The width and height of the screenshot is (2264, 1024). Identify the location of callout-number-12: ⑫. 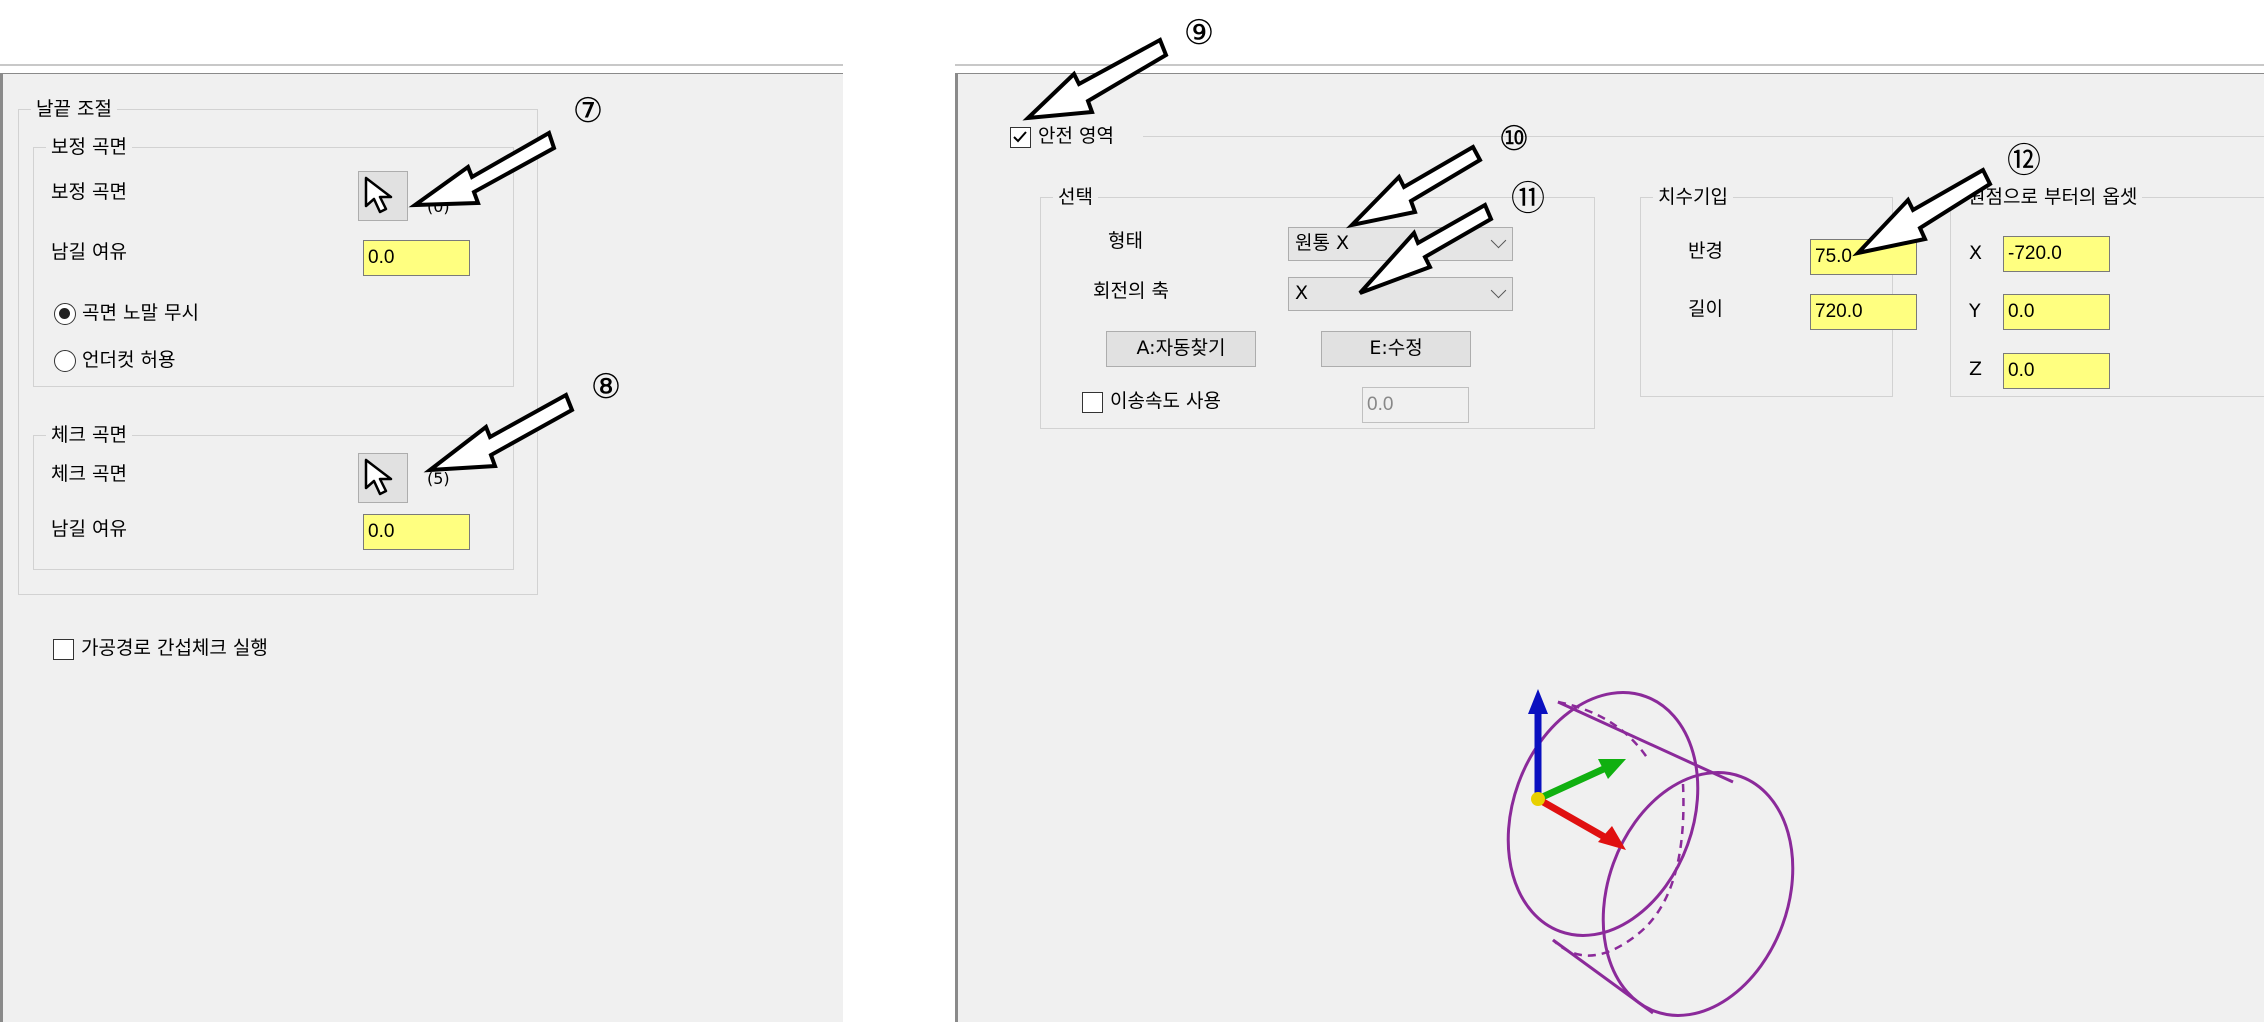
(2024, 161).